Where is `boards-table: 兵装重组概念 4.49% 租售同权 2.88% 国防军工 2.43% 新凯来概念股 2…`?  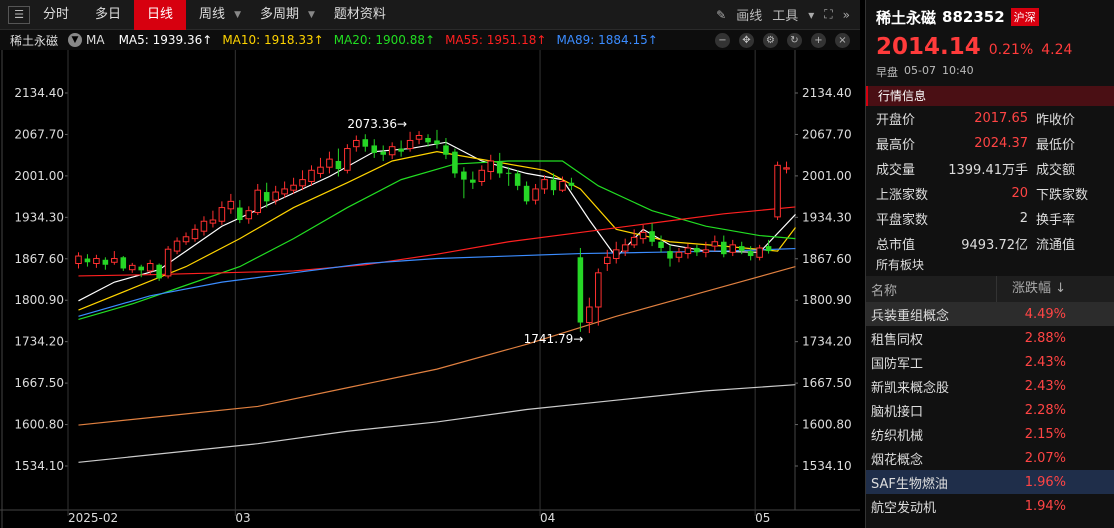 boards-table: 兵装重组概念 4.49% 租售同权 2.88% 国防军工 2.43% 新凯来概念股 2… is located at coordinates (990, 410).